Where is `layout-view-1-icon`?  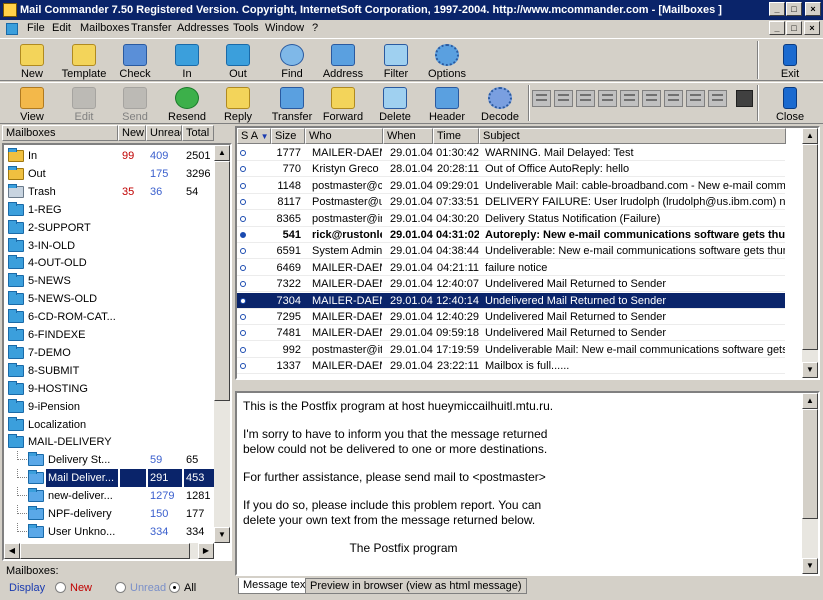 layout-view-1-icon is located at coordinates (541, 98).